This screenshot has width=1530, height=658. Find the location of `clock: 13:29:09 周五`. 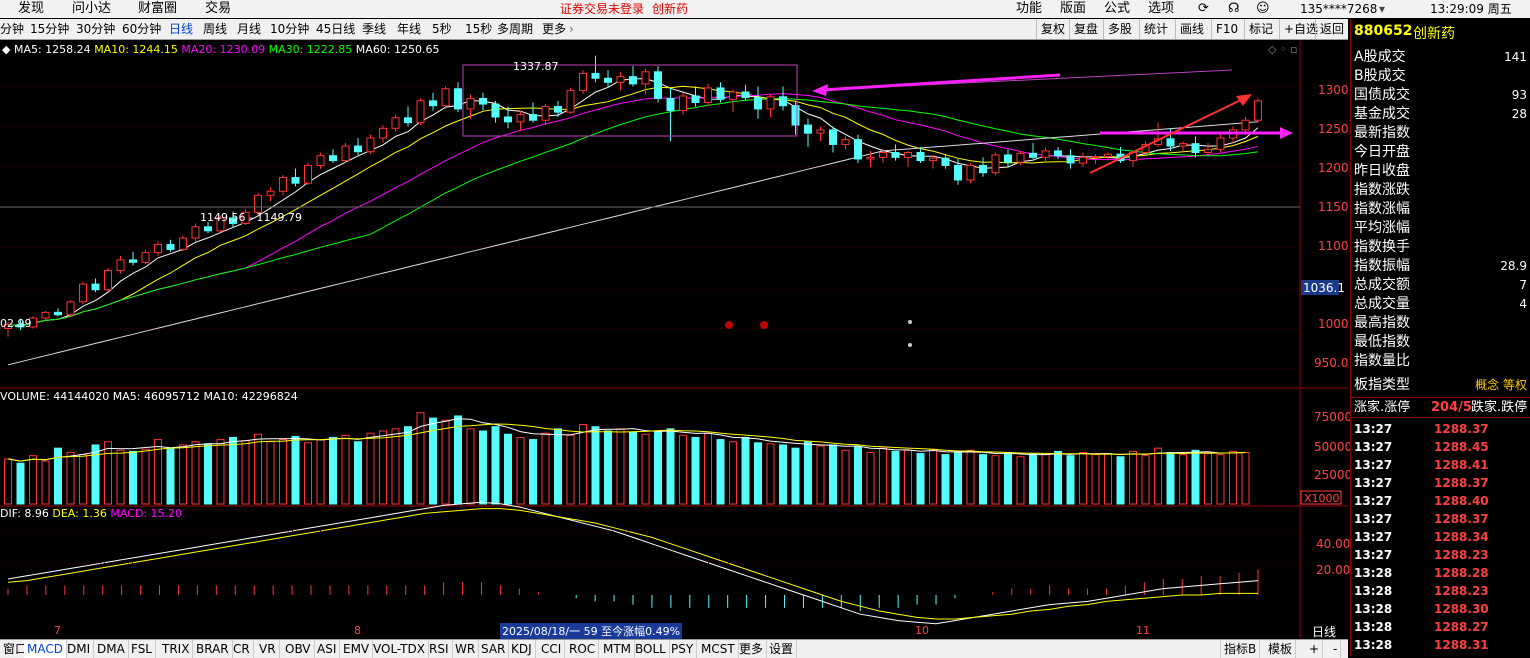

clock: 13:29:09 周五 is located at coordinates (1471, 9).